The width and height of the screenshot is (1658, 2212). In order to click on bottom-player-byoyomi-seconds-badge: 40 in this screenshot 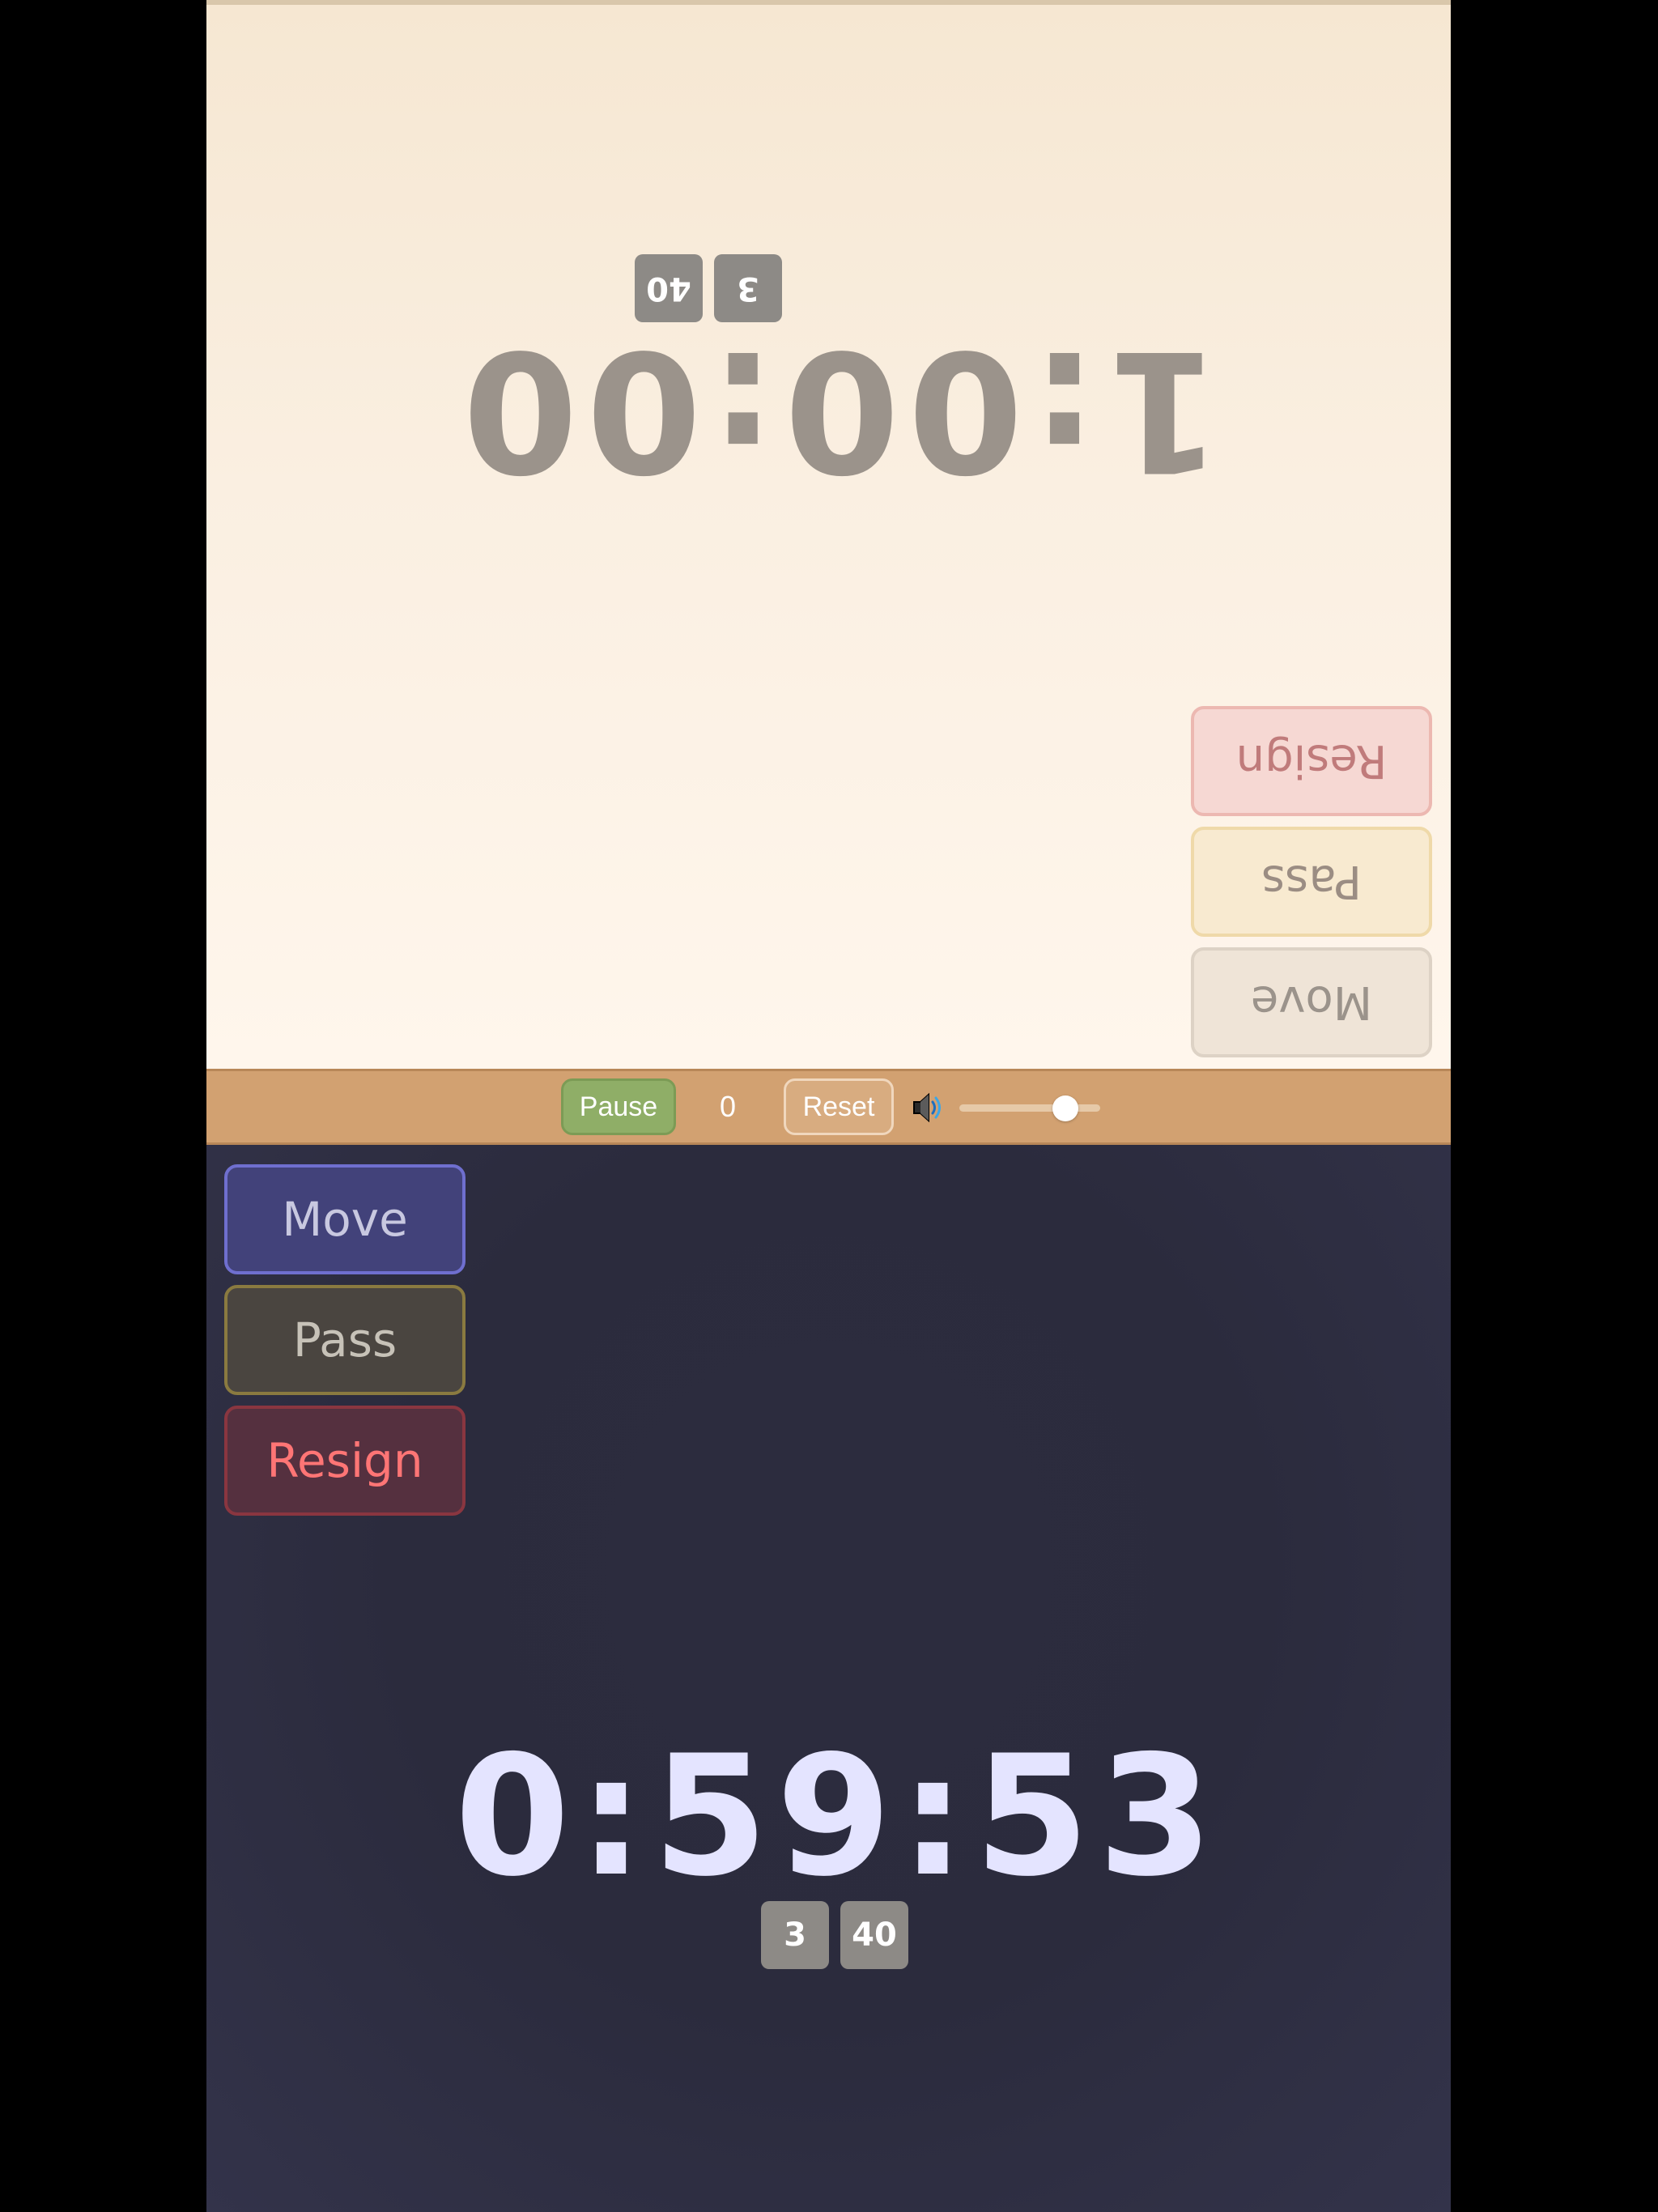, I will do `click(874, 1935)`.